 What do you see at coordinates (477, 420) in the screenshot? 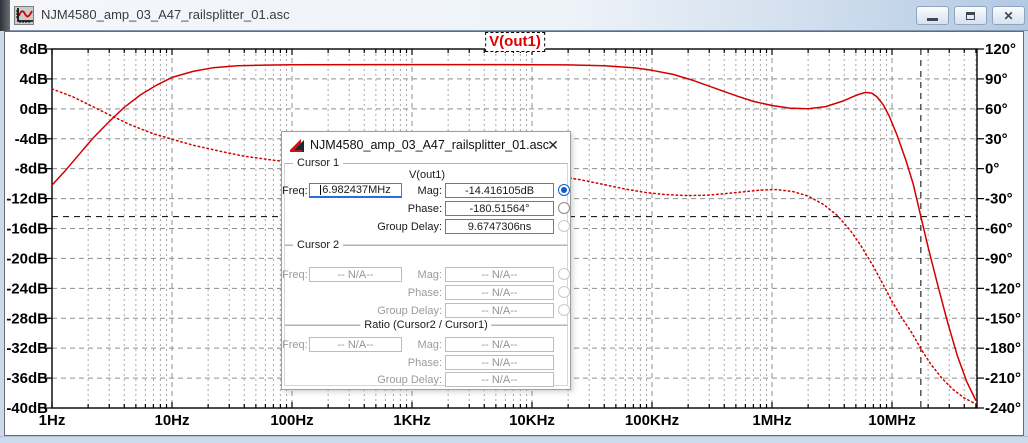
I see `x-axis-labels: 1Hz 10Hz 100Hz 1KHz 10KHz 100KHz 1MHz 10MHz` at bounding box center [477, 420].